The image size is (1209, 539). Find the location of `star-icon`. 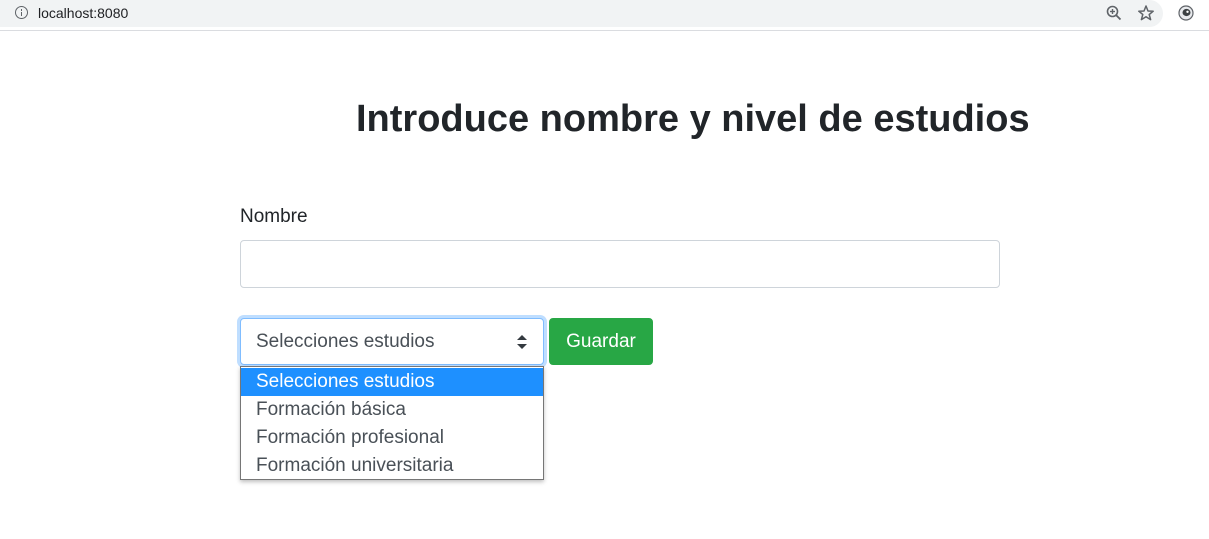

star-icon is located at coordinates (1146, 13).